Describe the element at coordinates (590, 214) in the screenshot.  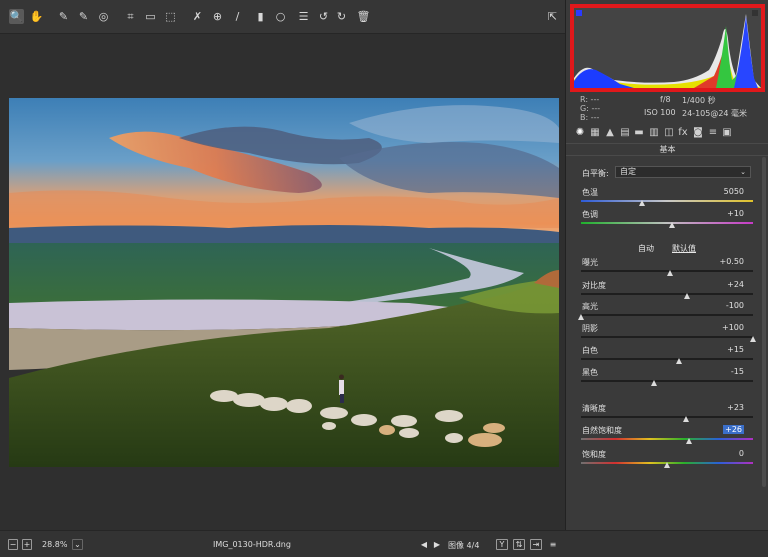
I see `tint-label: 色调` at that location.